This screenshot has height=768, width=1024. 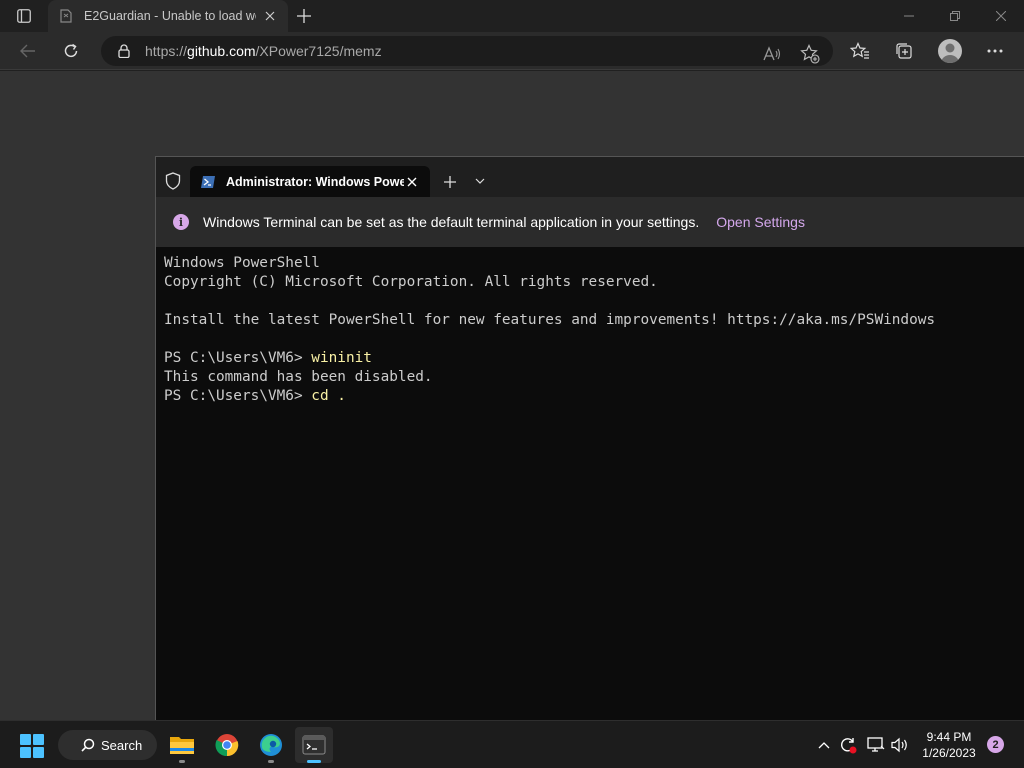 I want to click on profile-avatar, so click(x=950, y=51).